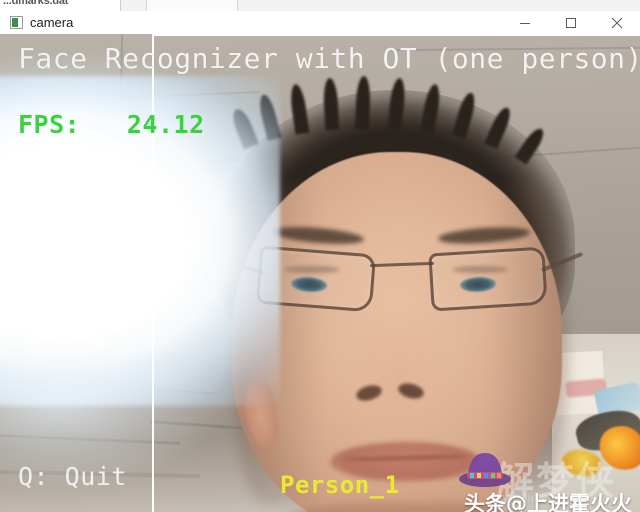  What do you see at coordinates (340, 485) in the screenshot?
I see `overlay-person-label: Person_1` at bounding box center [340, 485].